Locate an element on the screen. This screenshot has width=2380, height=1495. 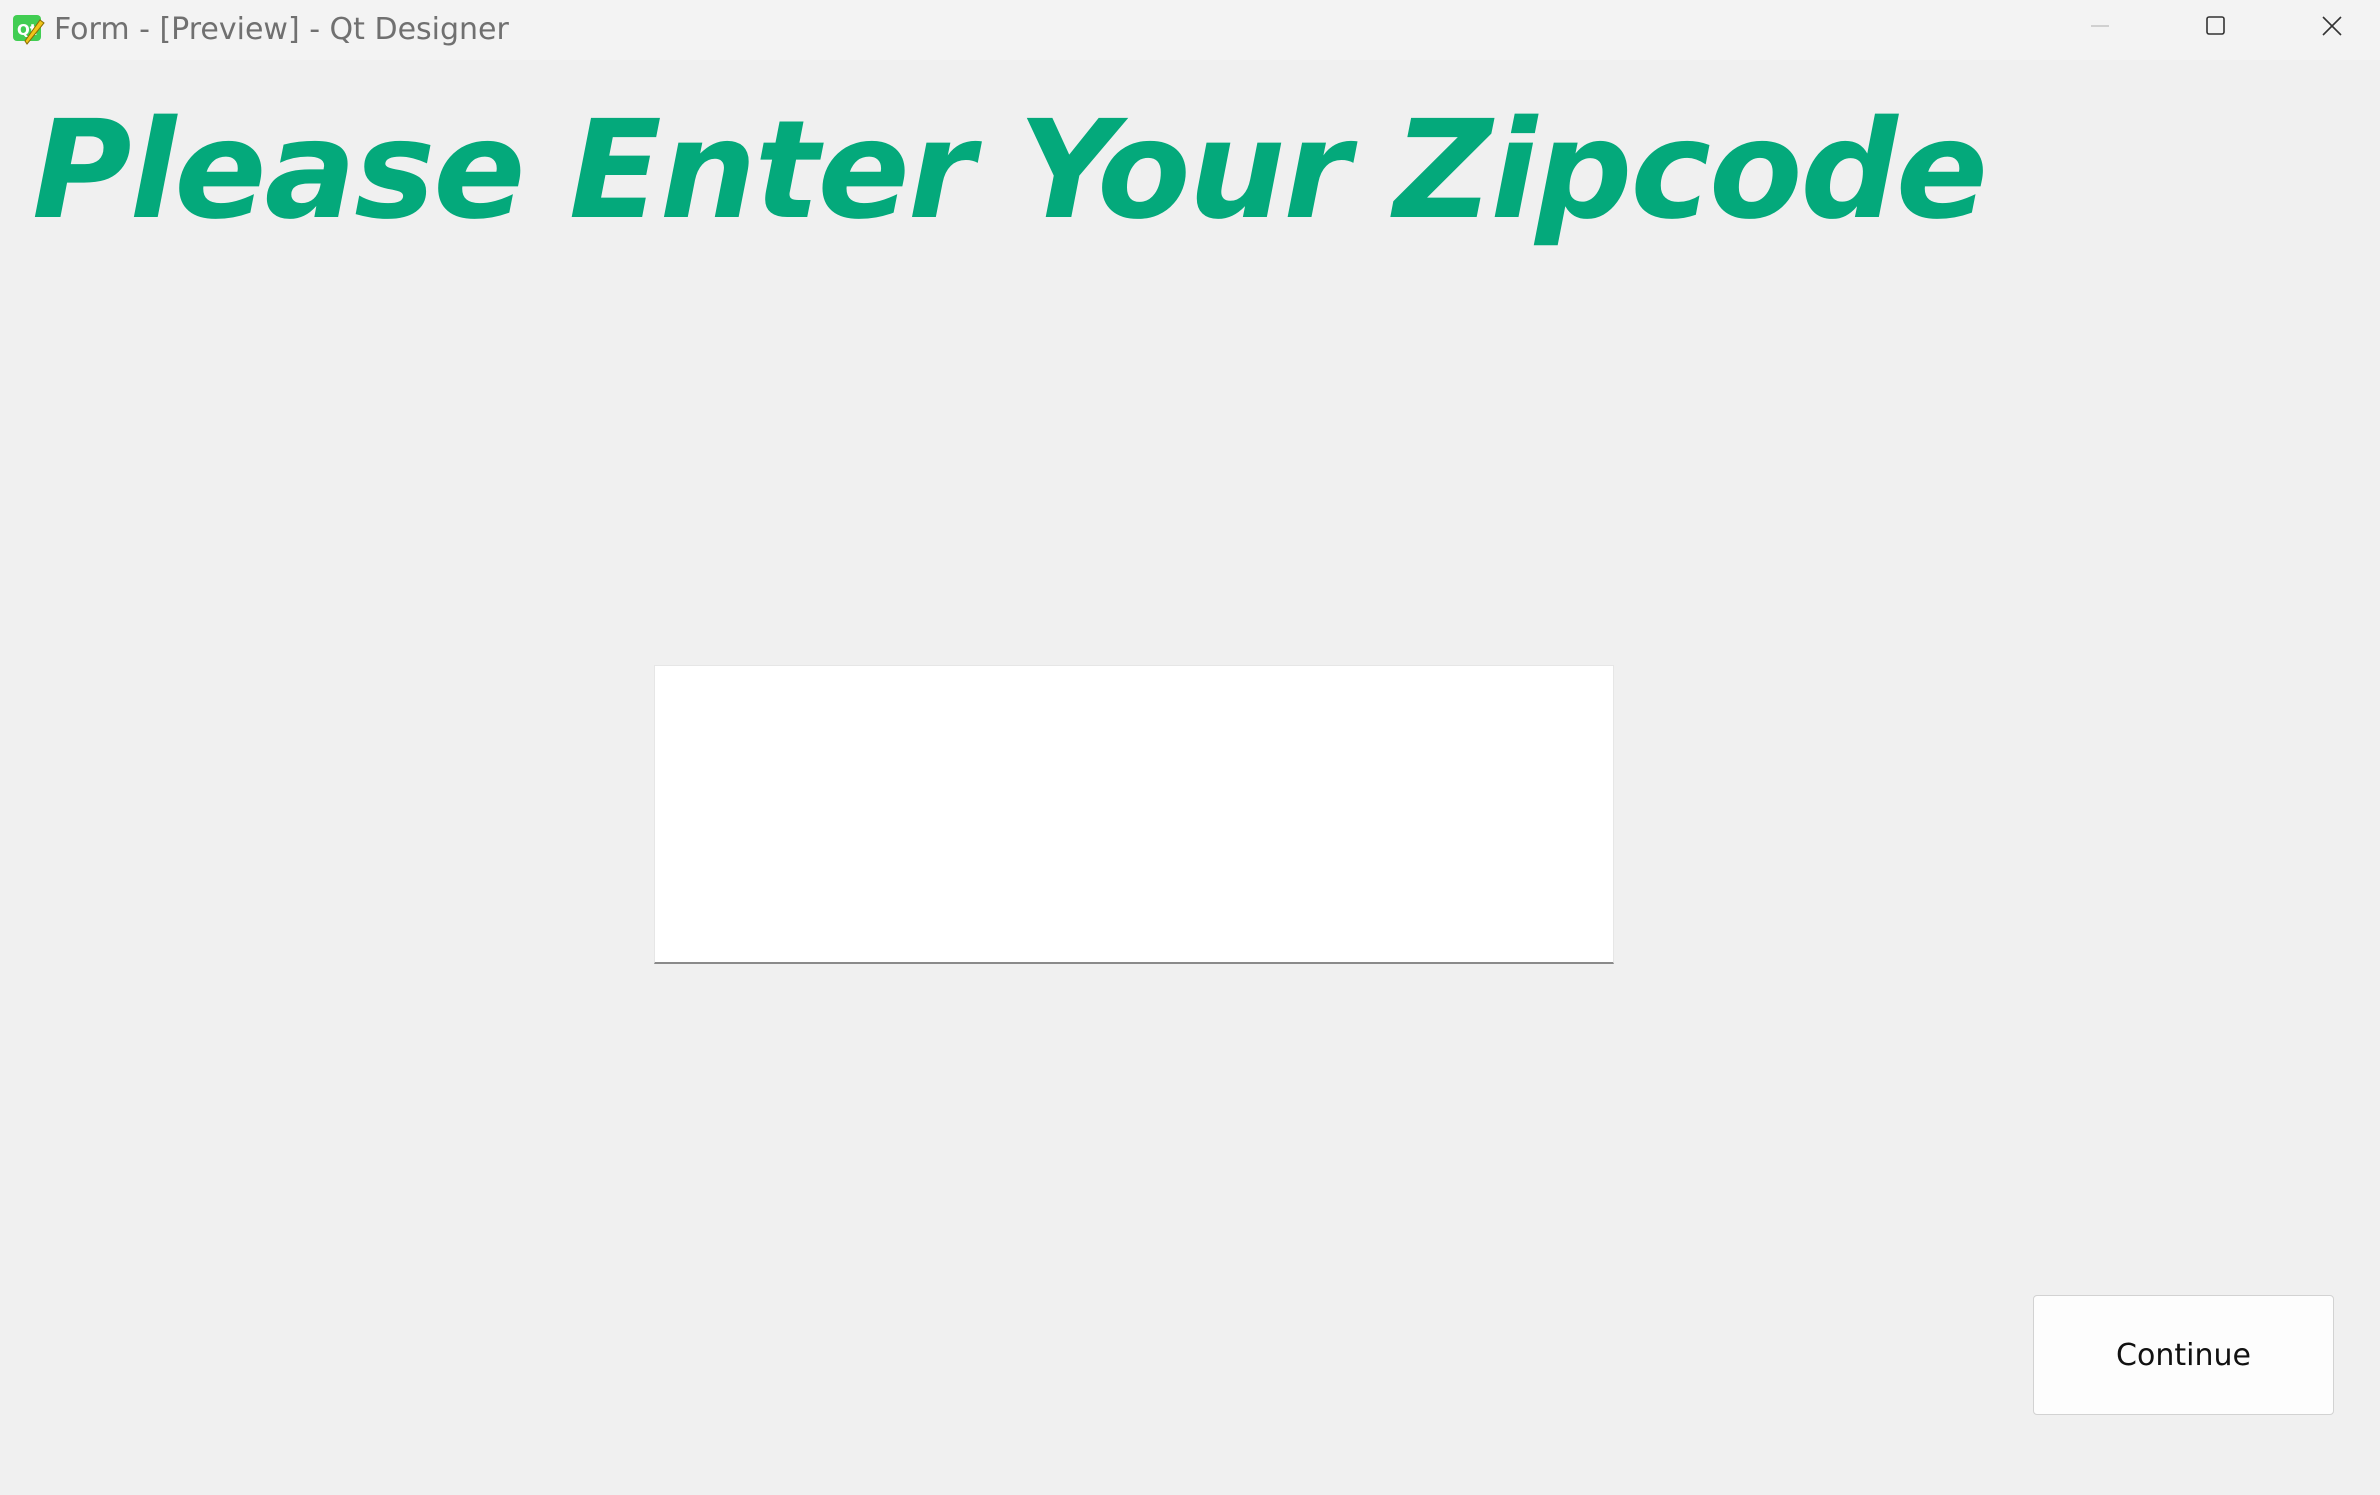
minimize-button is located at coordinates (2100, 28).